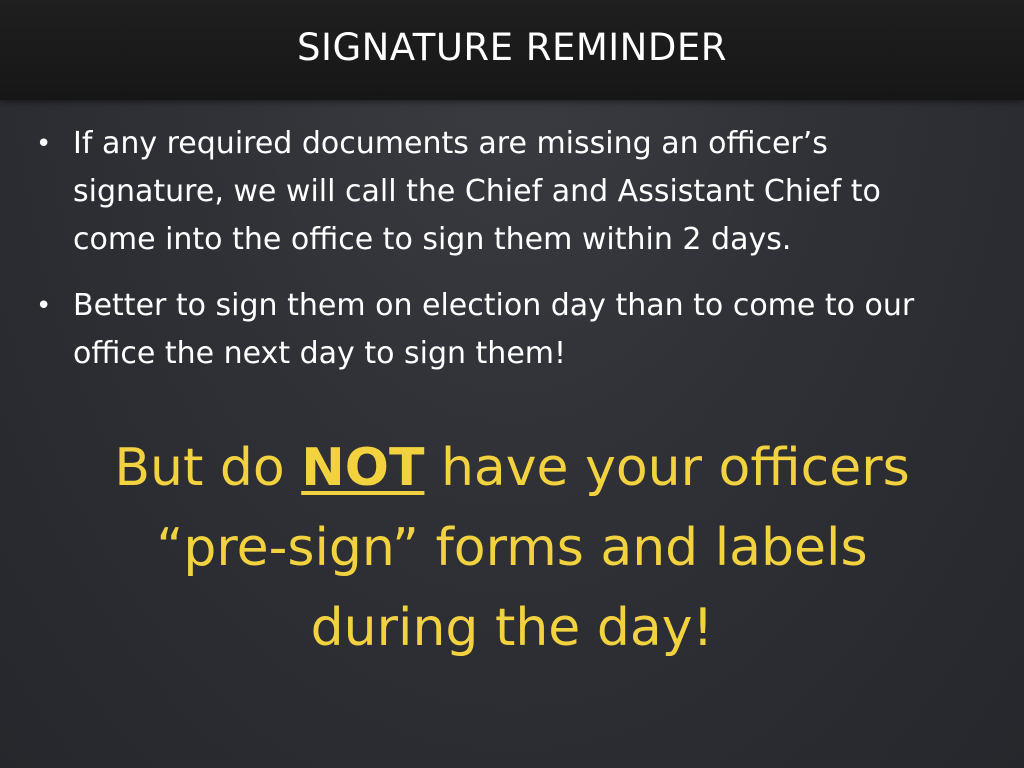 Image resolution: width=1024 pixels, height=768 pixels. I want to click on callout-line-2: “pre-sign” forms and labels, so click(512, 548).